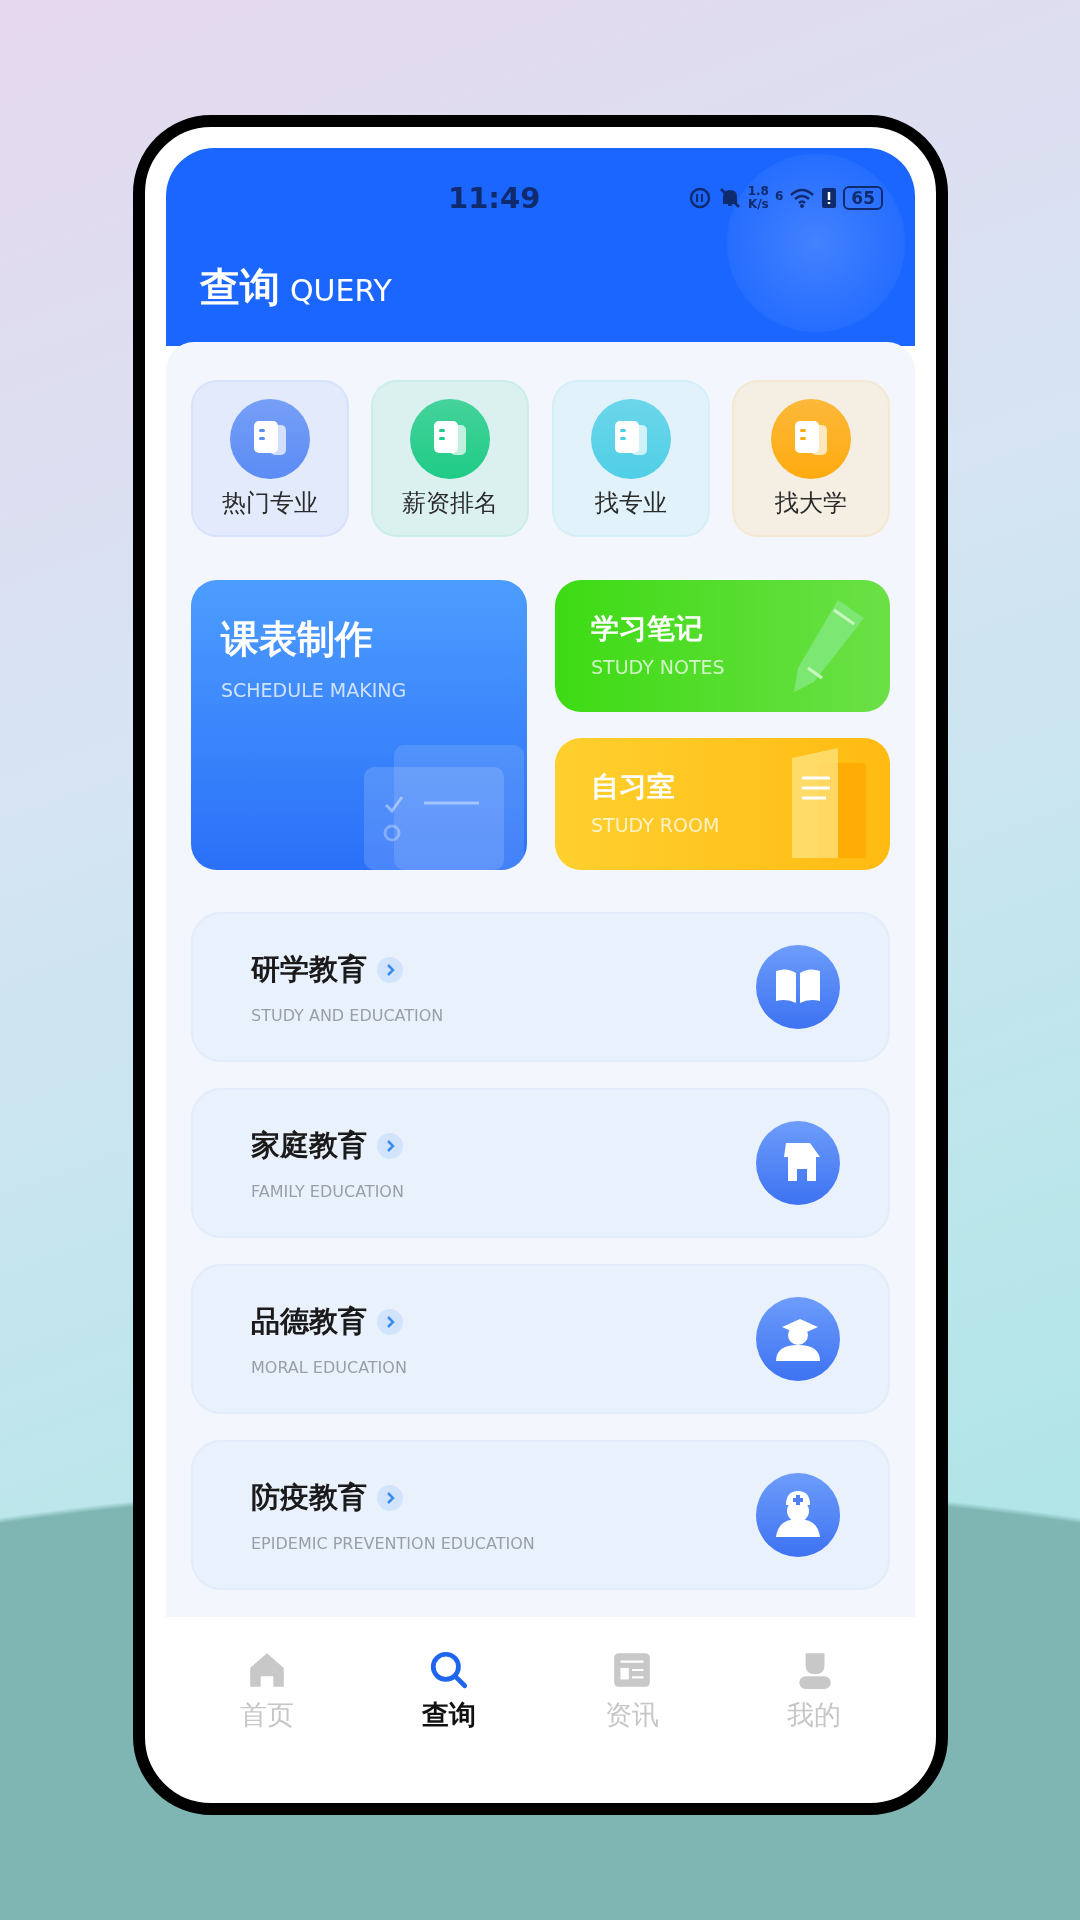  I want to click on category-tile: 找大学, so click(811, 458).